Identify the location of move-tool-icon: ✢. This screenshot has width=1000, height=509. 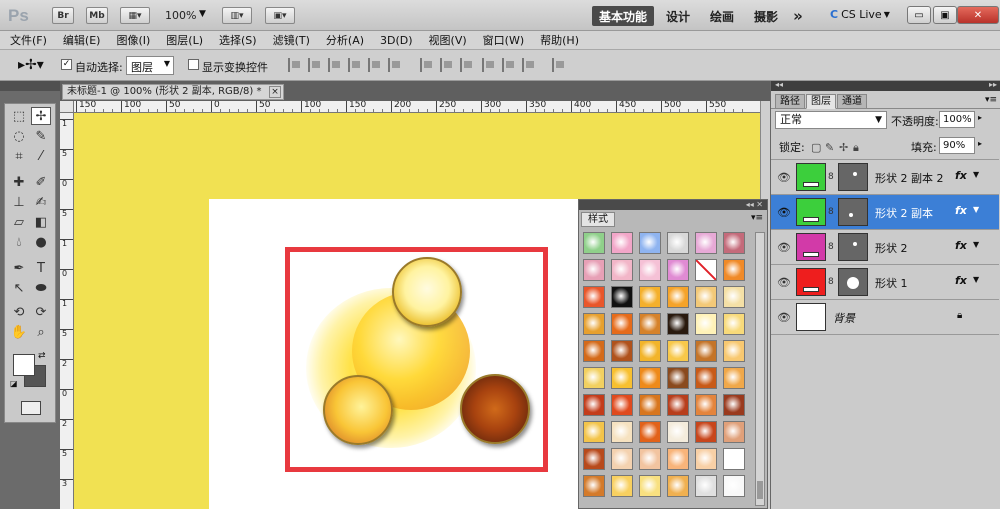
(41, 116).